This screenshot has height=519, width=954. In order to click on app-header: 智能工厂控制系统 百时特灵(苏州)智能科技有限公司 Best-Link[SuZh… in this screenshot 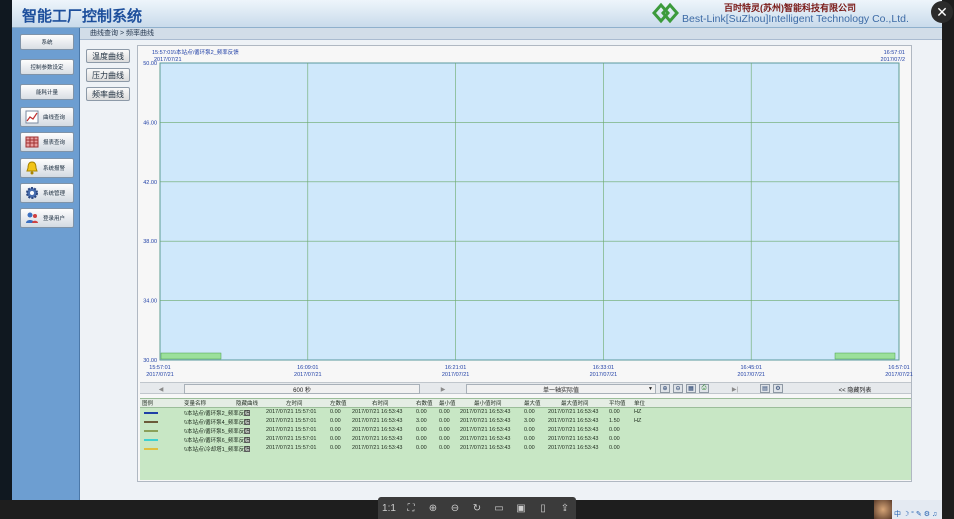, I will do `click(477, 14)`.